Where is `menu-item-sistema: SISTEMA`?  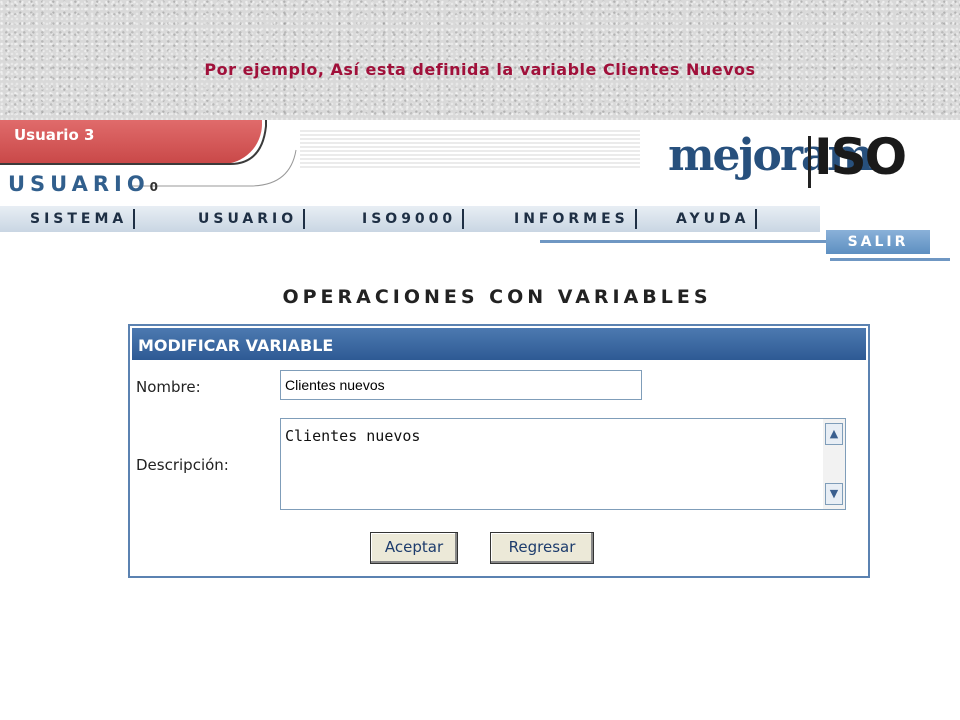
menu-item-sistema: SISTEMA is located at coordinates (83, 219).